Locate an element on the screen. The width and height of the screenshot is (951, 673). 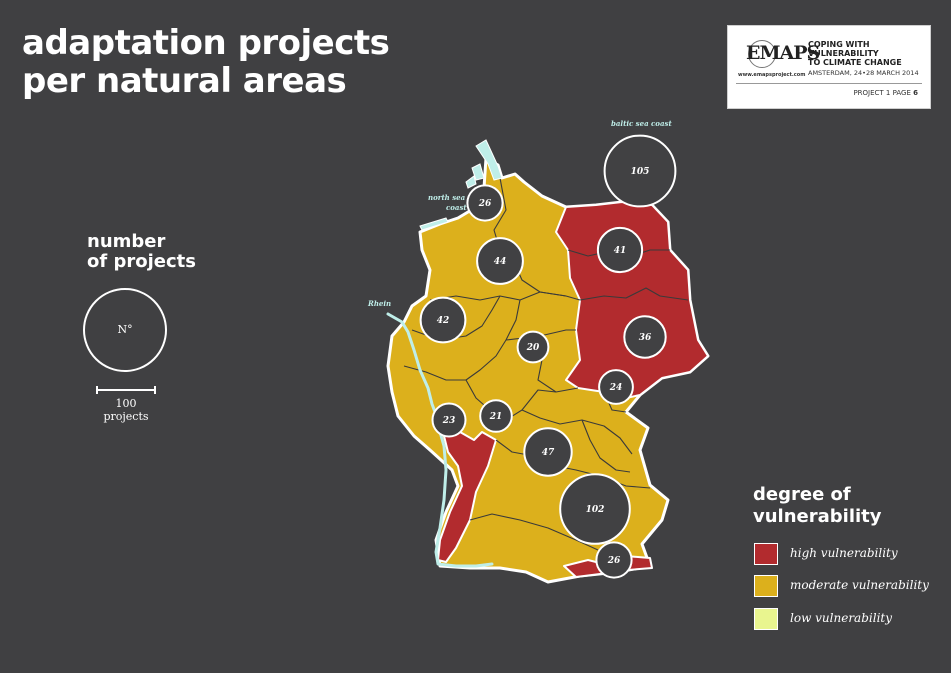
bubble-label-eastern-uplands: 24 is located at coordinates (616, 388).